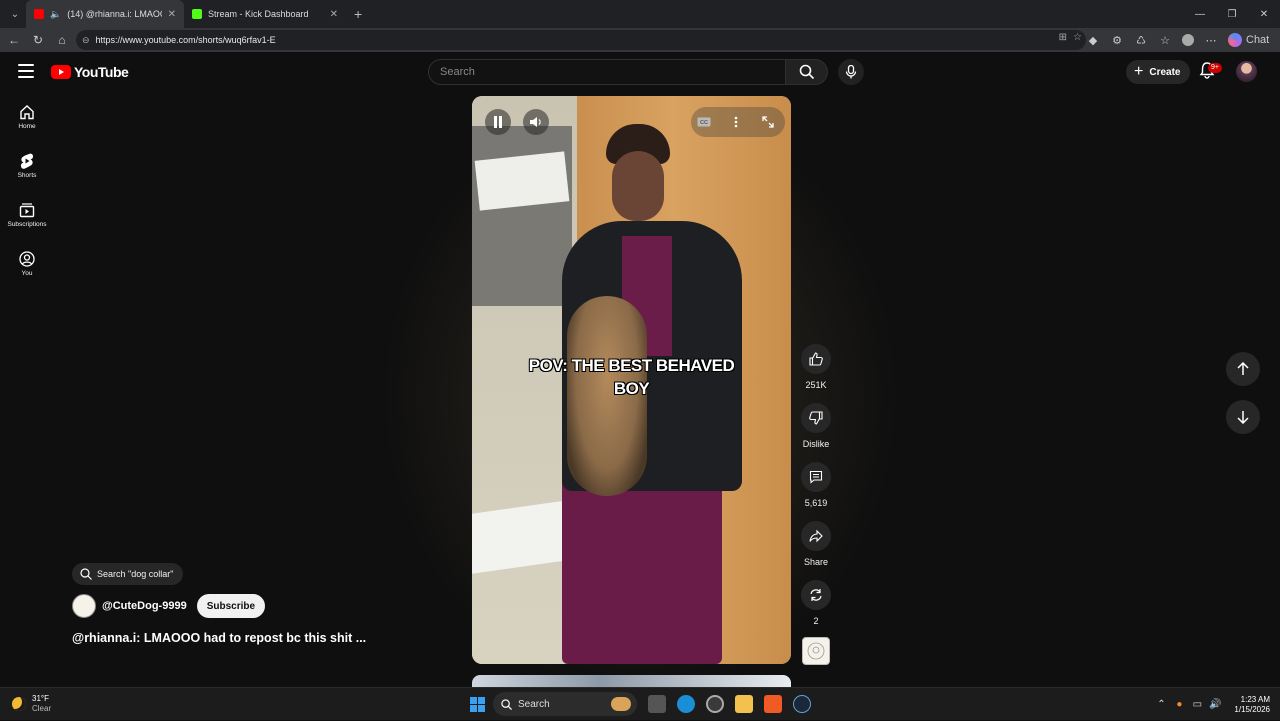  I want to click on sidebar-item-subscriptions: Subscriptions, so click(27, 214).